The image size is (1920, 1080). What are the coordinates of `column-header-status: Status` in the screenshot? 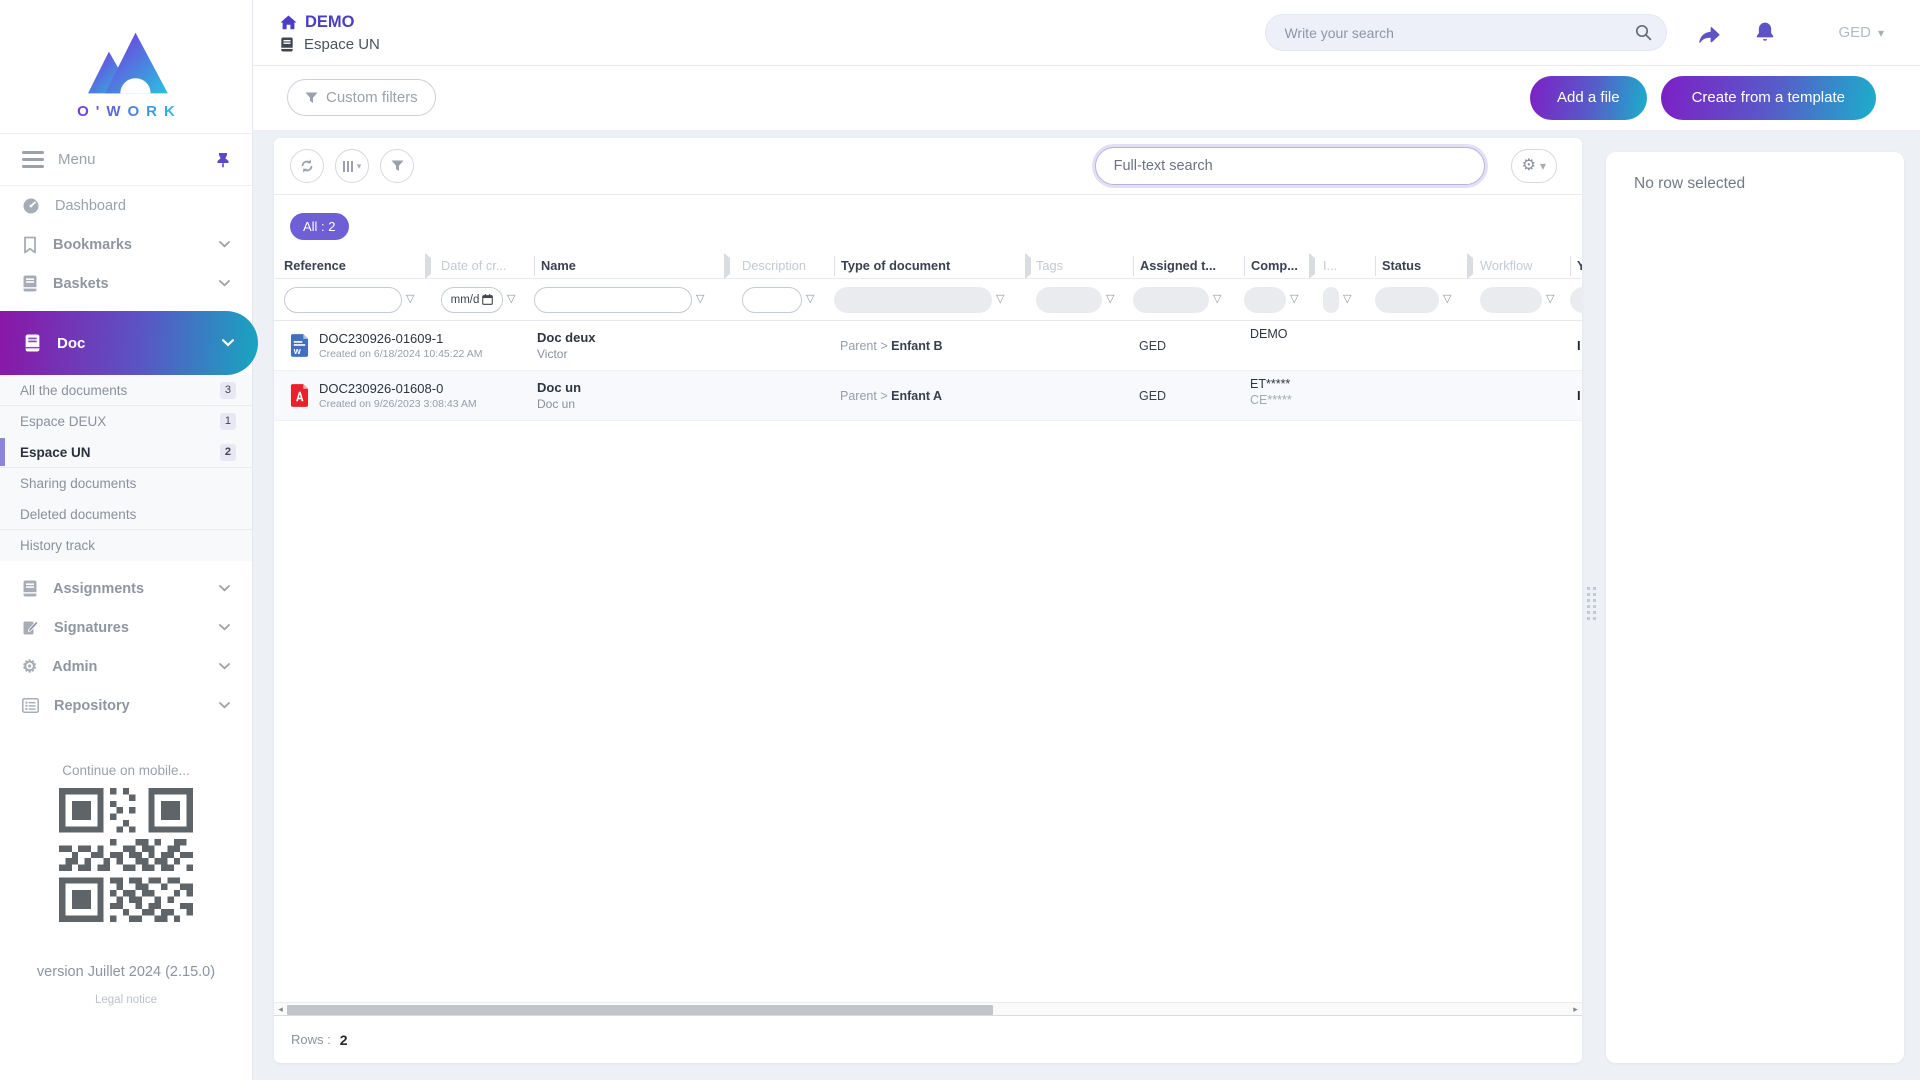 It's located at (1419, 265).